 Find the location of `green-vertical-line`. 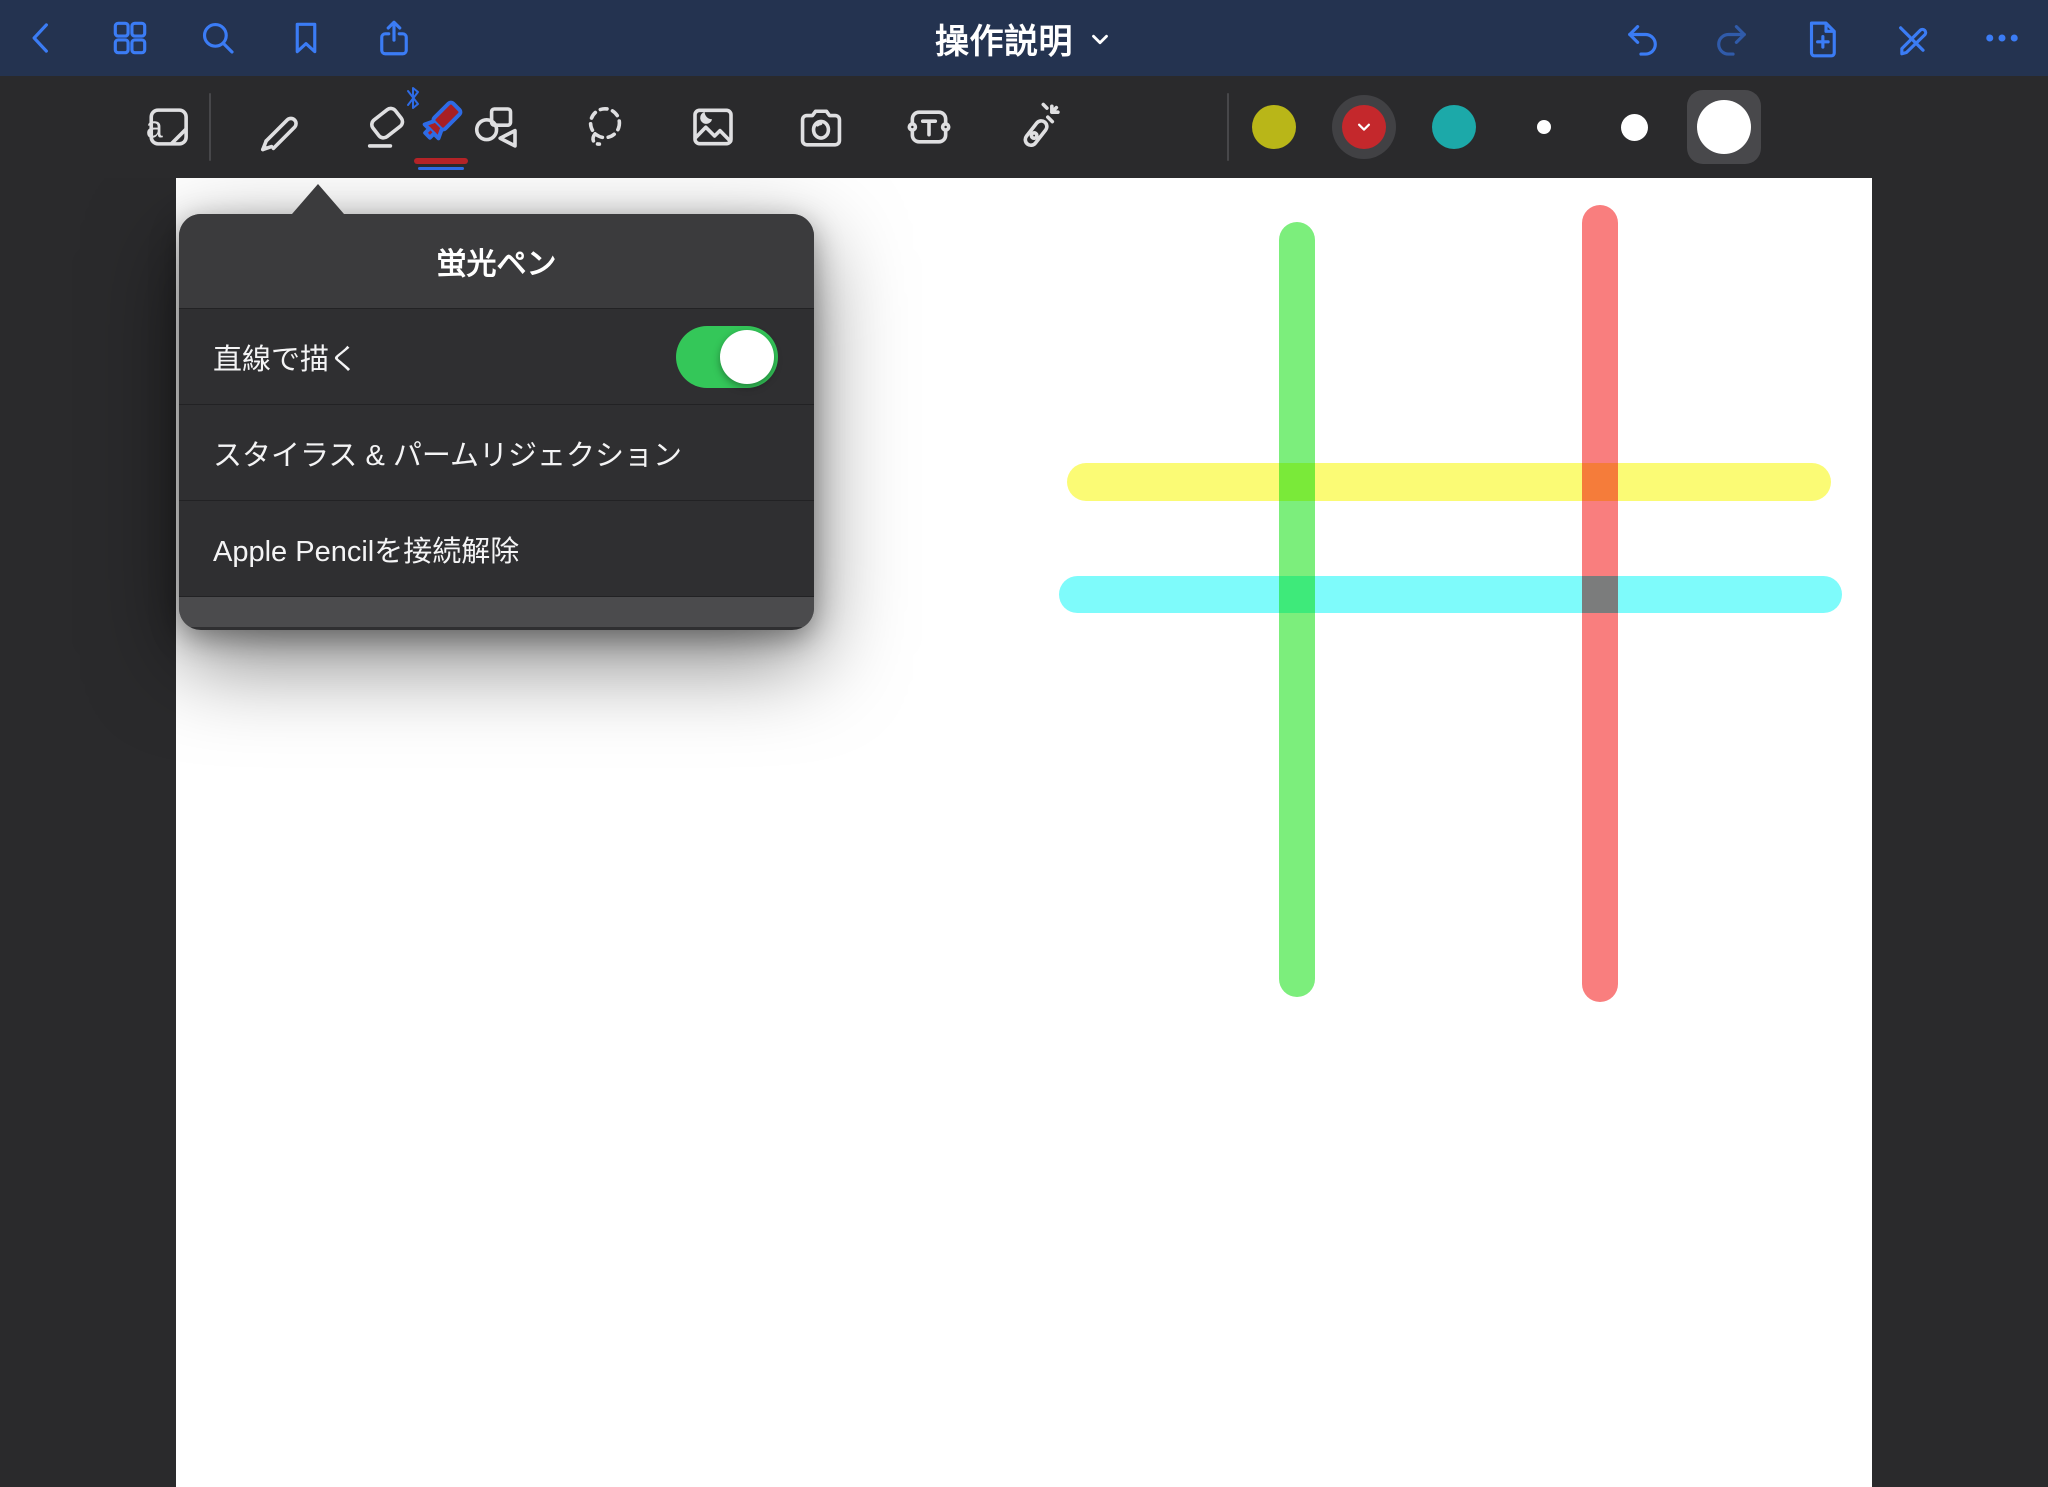

green-vertical-line is located at coordinates (1297, 609).